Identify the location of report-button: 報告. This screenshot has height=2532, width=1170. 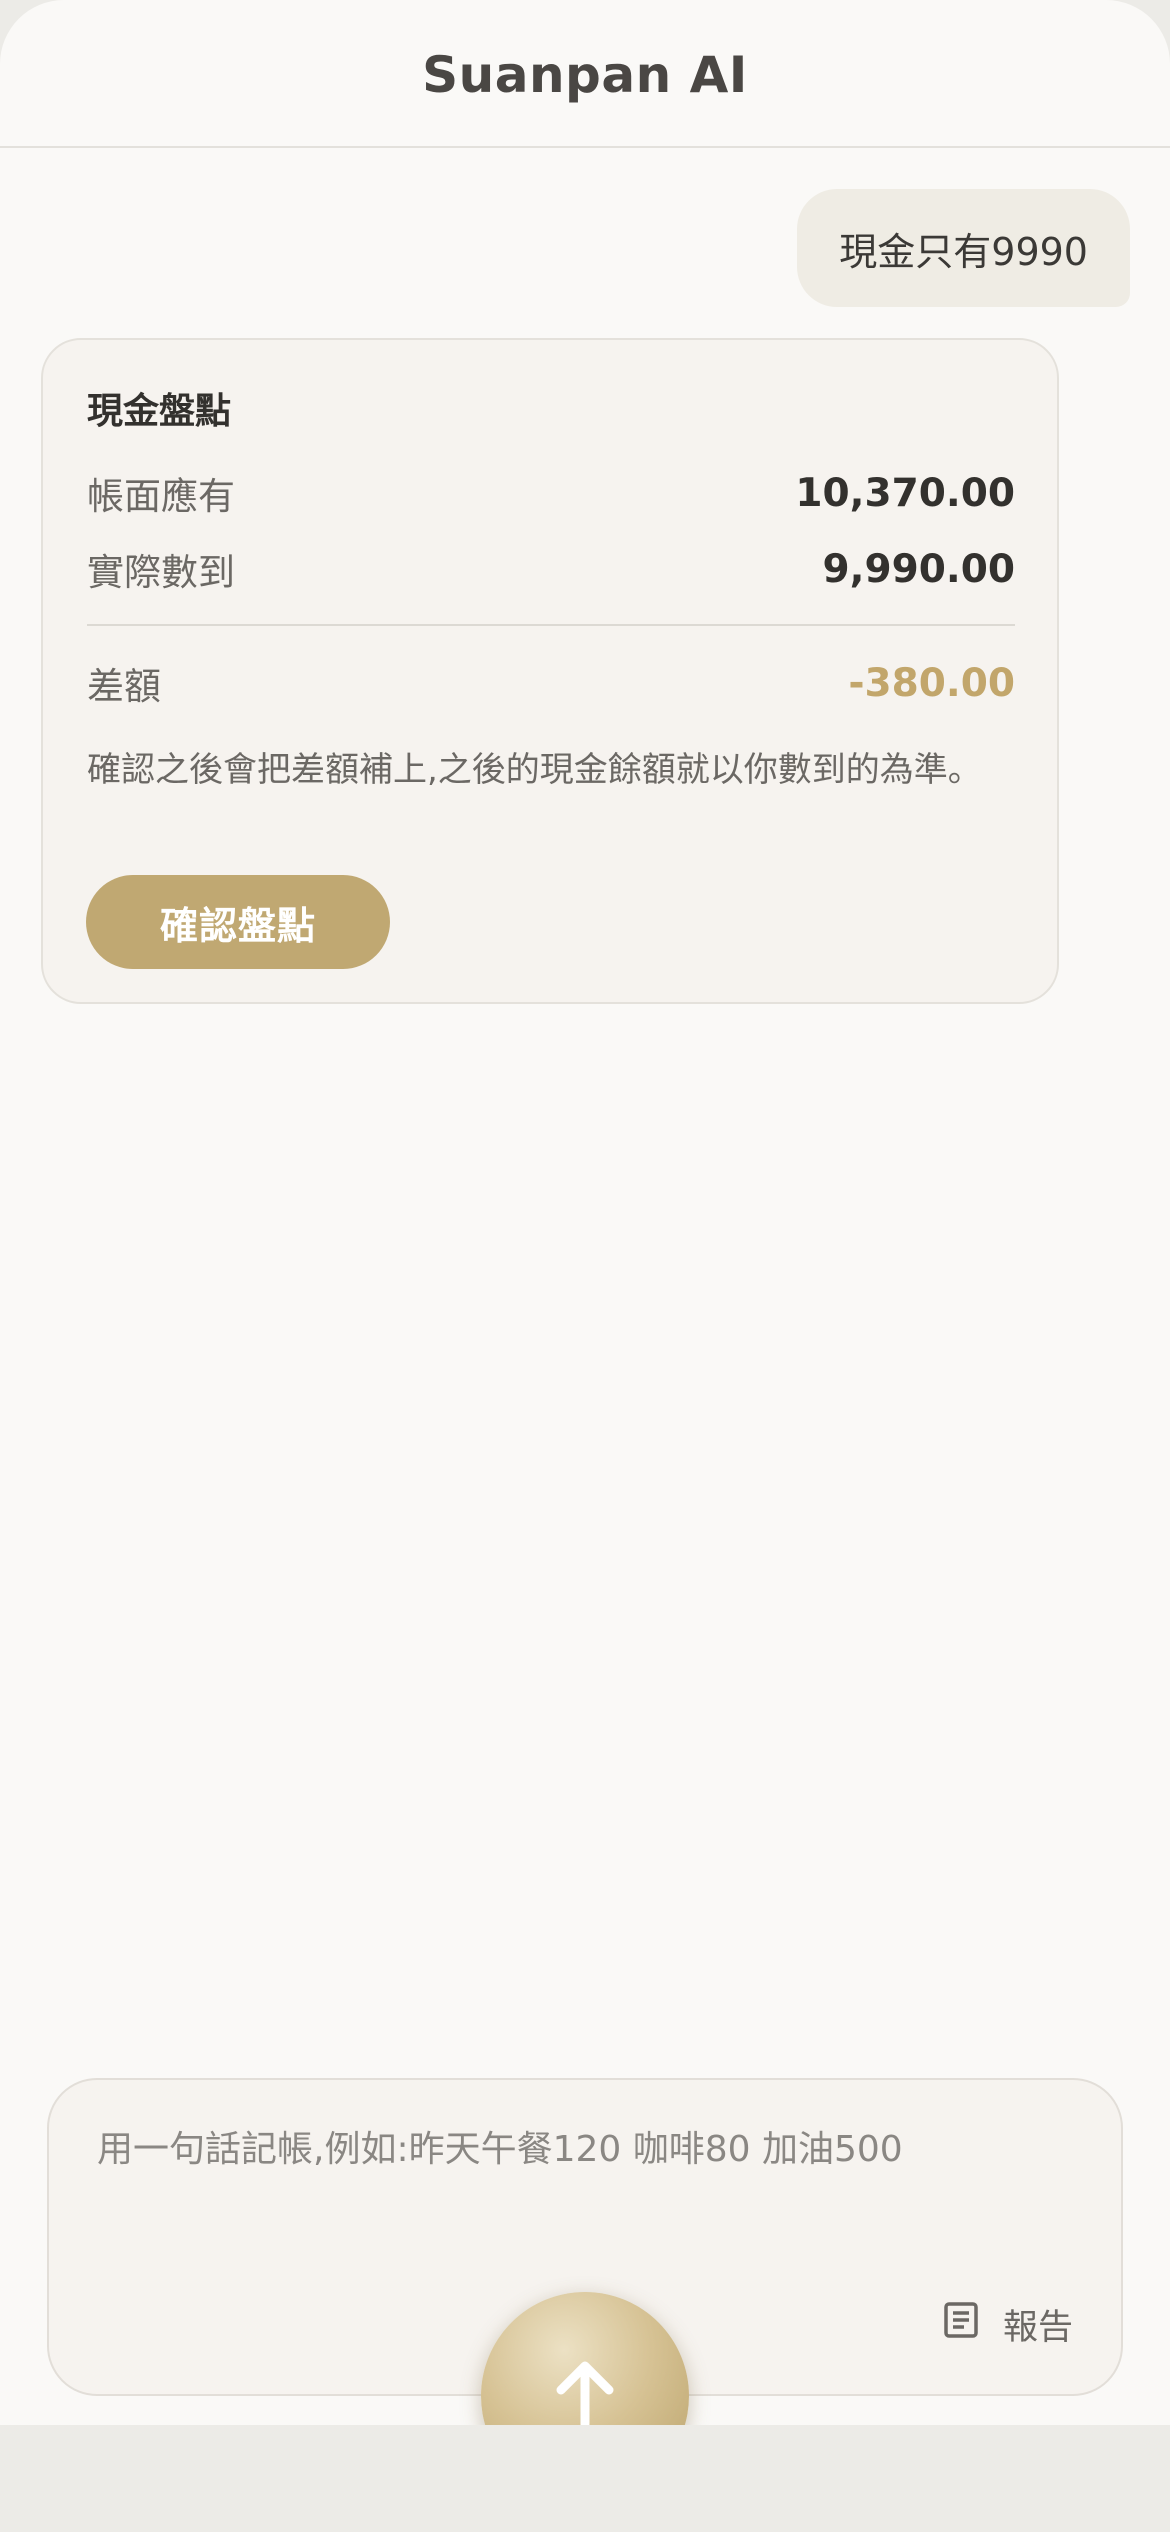
(1008, 2324).